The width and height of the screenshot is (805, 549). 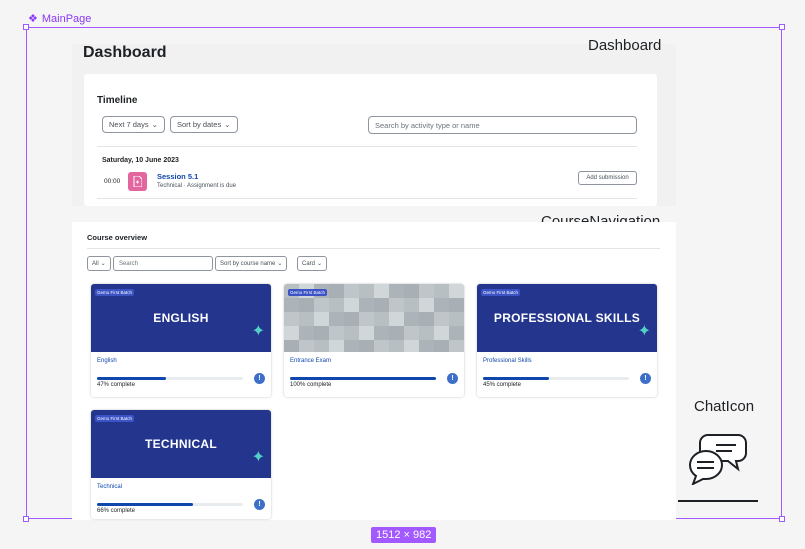 What do you see at coordinates (107, 361) in the screenshot?
I see `course-name-link: English` at bounding box center [107, 361].